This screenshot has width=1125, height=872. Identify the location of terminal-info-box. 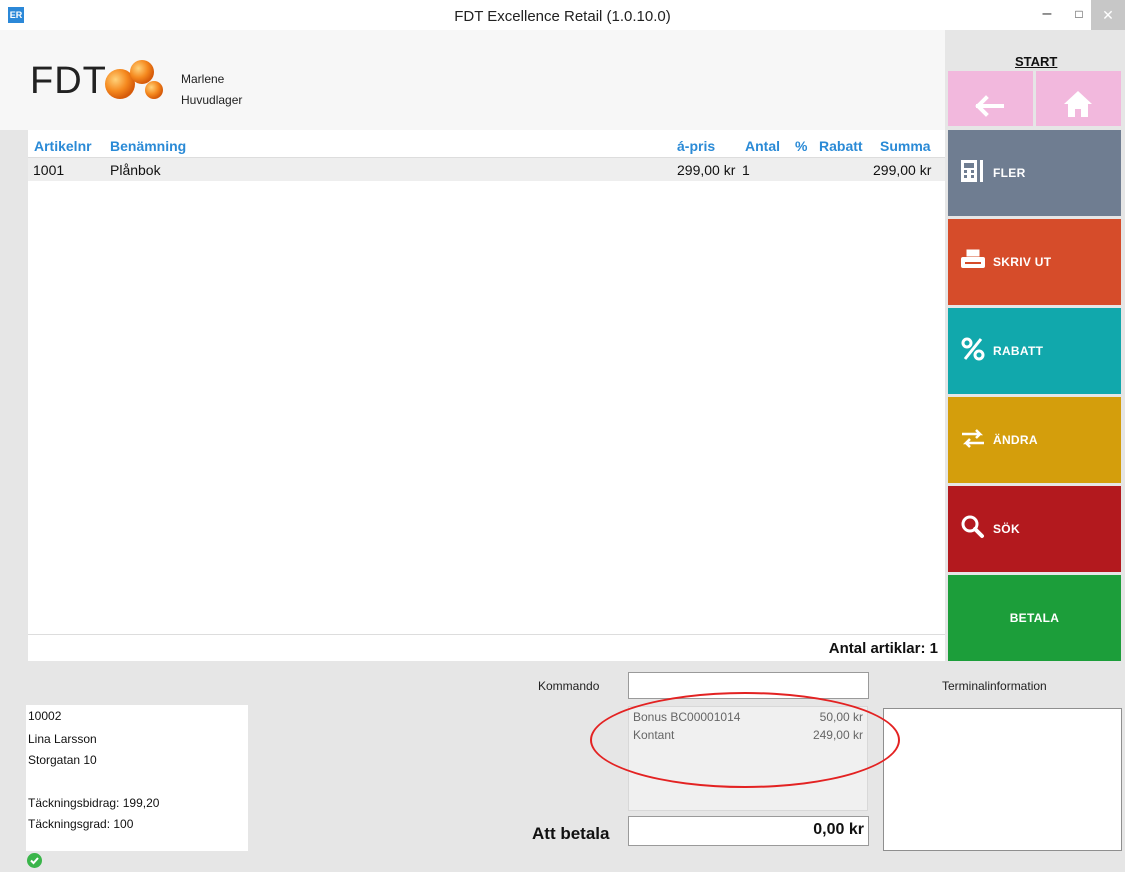
(1002, 779).